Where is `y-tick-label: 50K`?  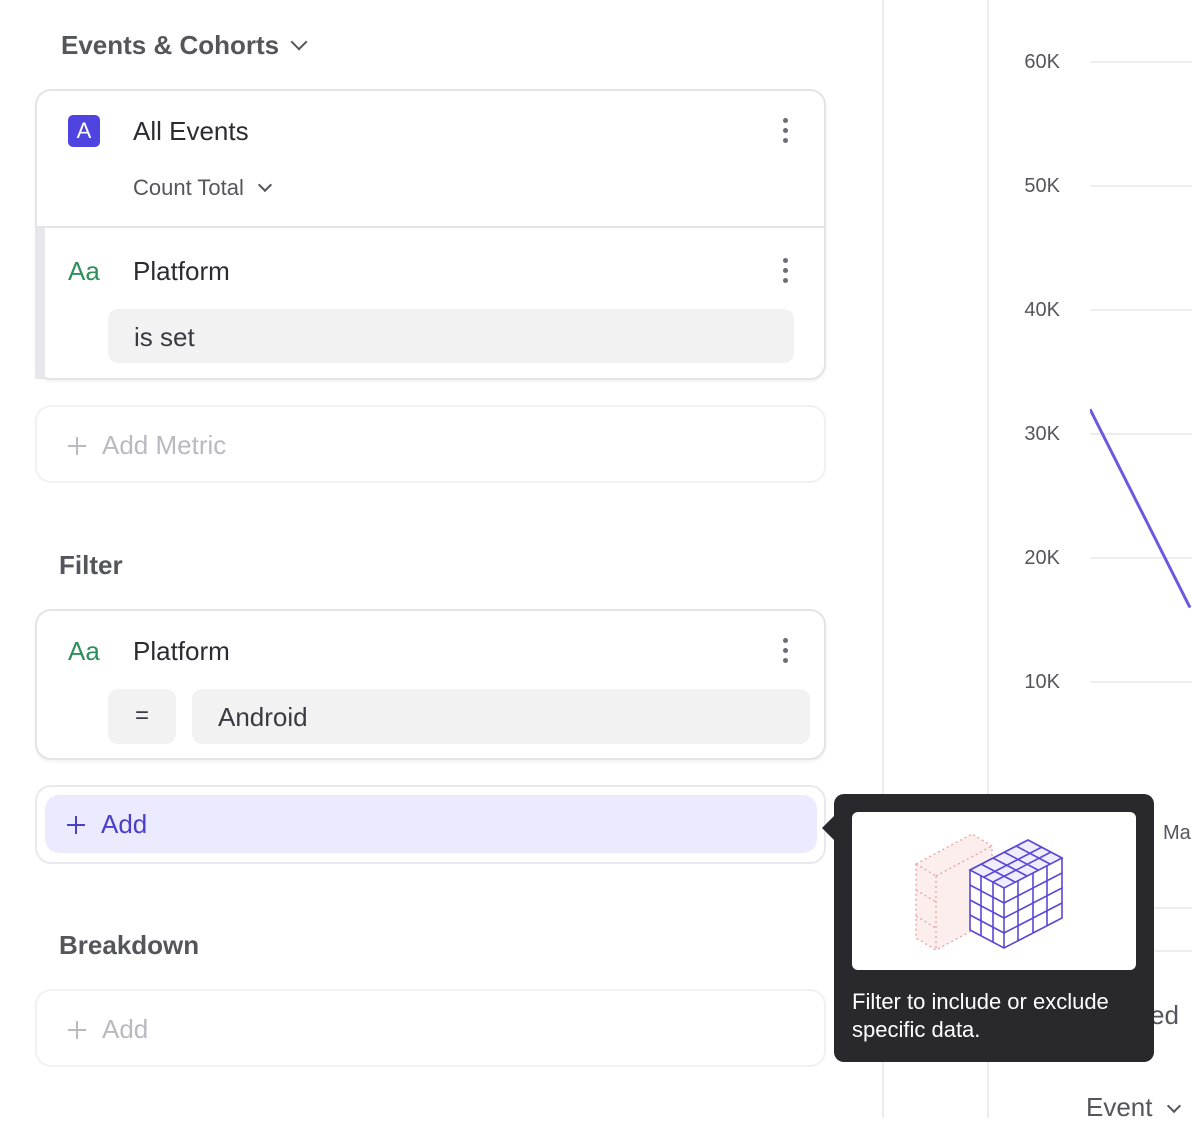 y-tick-label: 50K is located at coordinates (1042, 186).